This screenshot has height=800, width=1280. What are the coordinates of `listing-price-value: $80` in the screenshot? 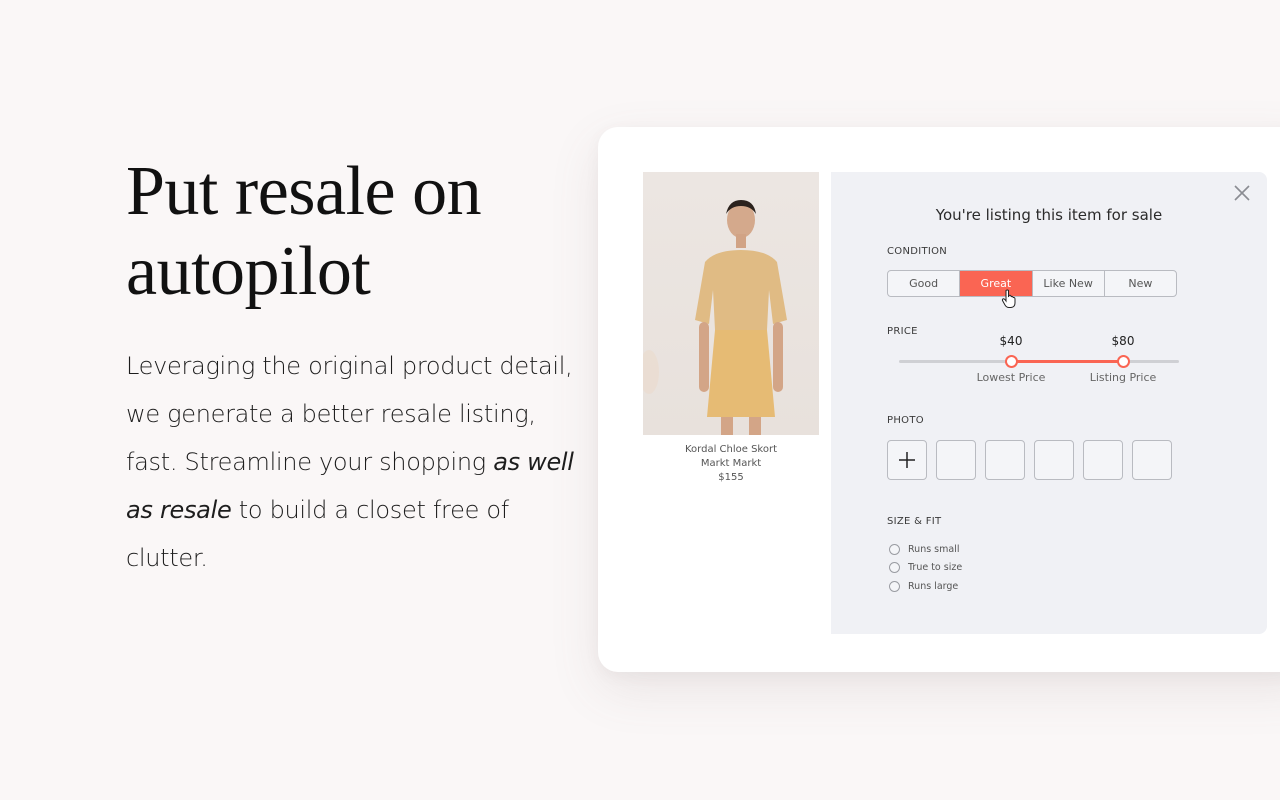 It's located at (1123, 341).